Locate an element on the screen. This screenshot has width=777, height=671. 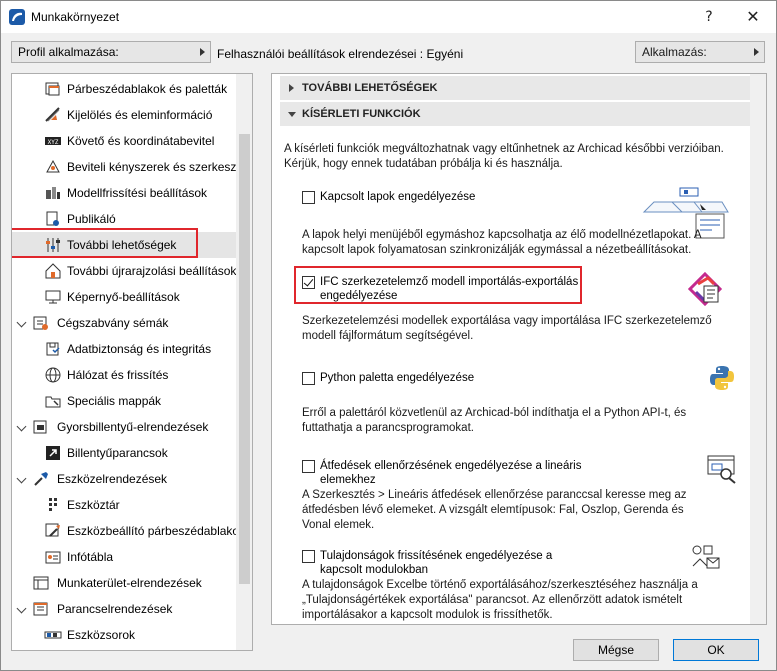
apply-button: Alkalmazás: is located at coordinates (700, 52).